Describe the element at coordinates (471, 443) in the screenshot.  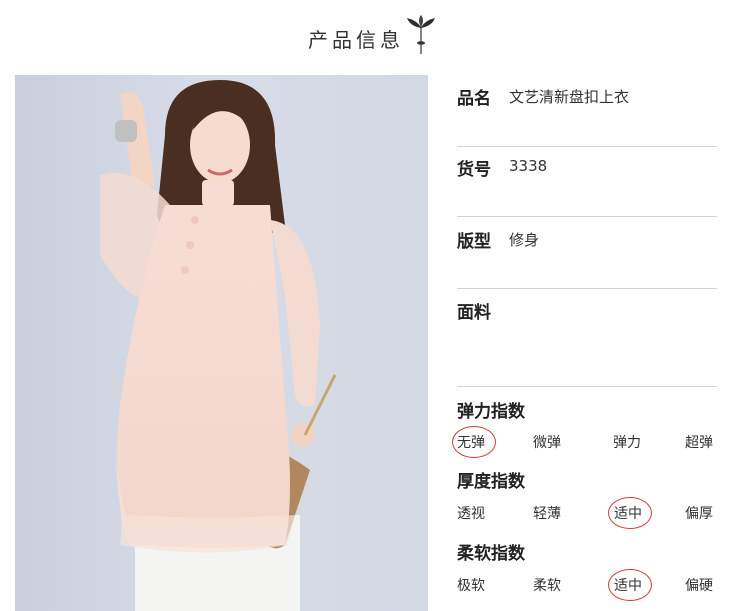
I see `elasticity-option: 无弹` at that location.